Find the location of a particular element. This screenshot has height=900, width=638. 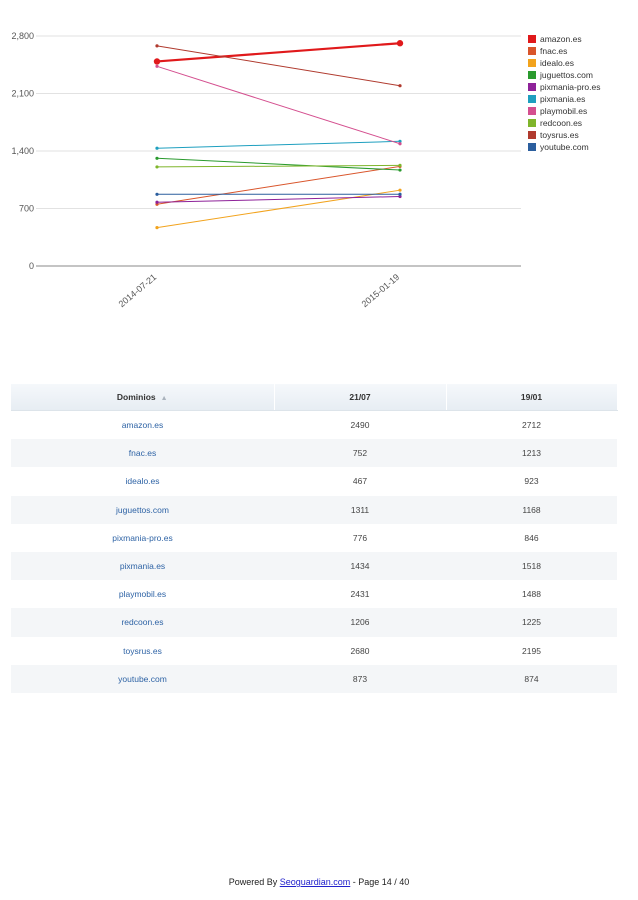

table-row: redcoon.es 1206 1225 is located at coordinates (314, 622).